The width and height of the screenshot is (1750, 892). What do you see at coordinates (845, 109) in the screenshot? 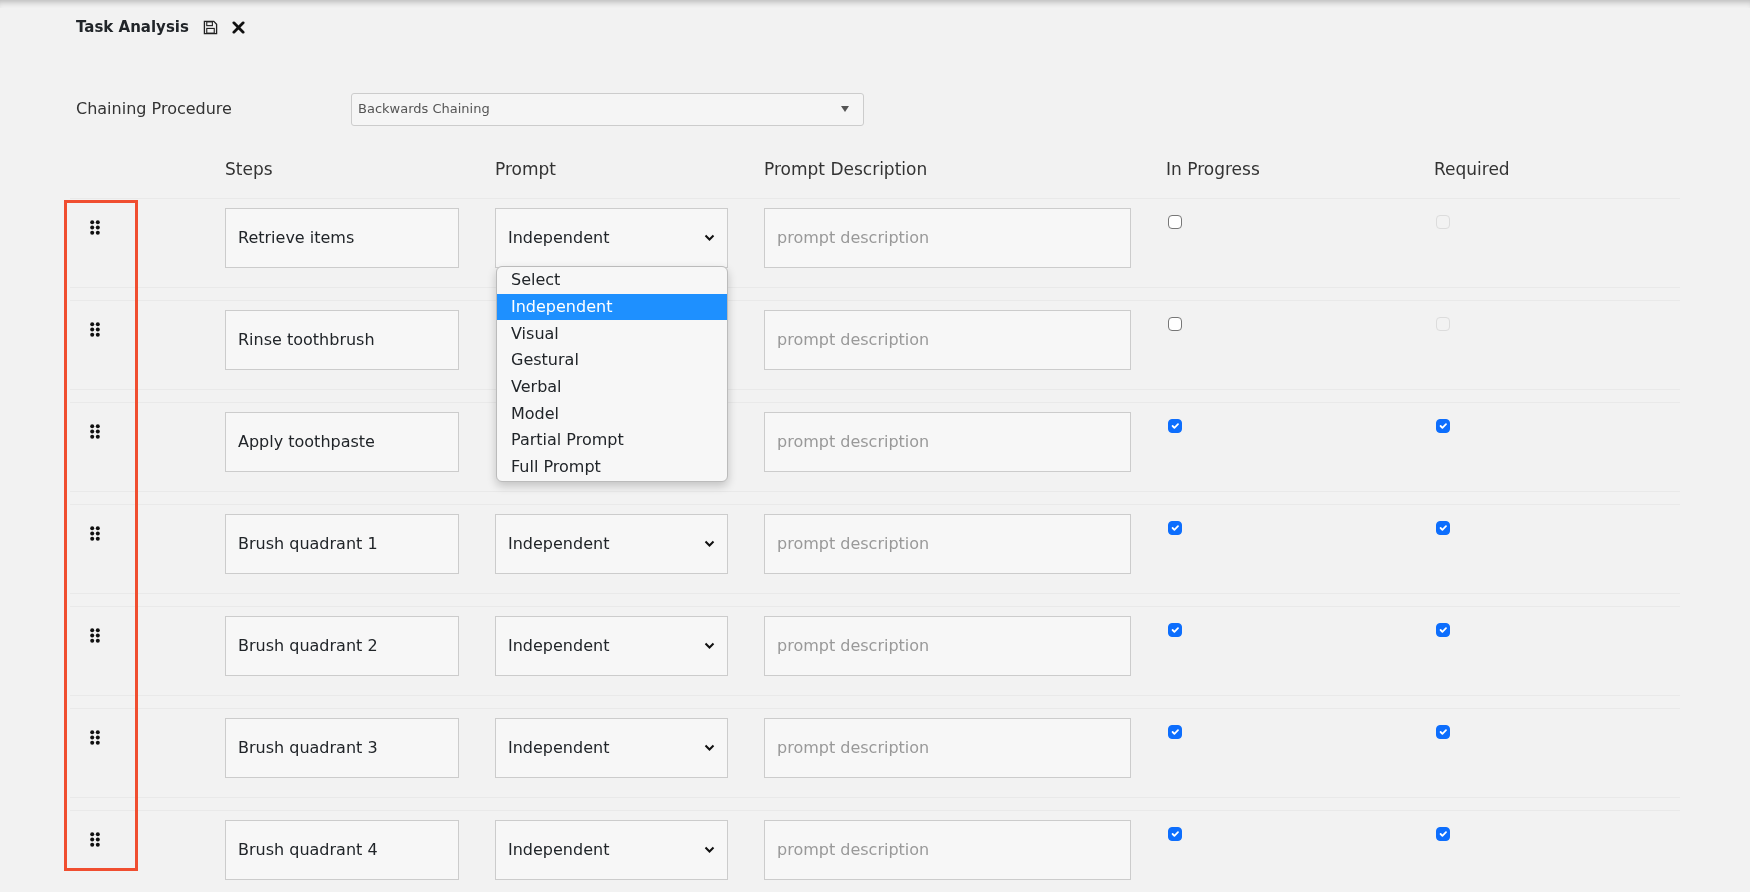
I see `caret-icon` at bounding box center [845, 109].